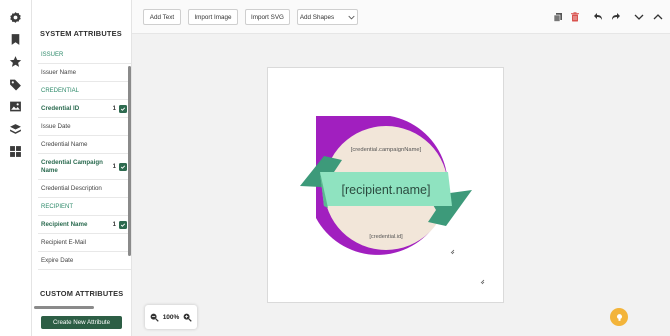 Image resolution: width=670 pixels, height=336 pixels. Describe the element at coordinates (15, 84) in the screenshot. I see `tag-icon` at that location.